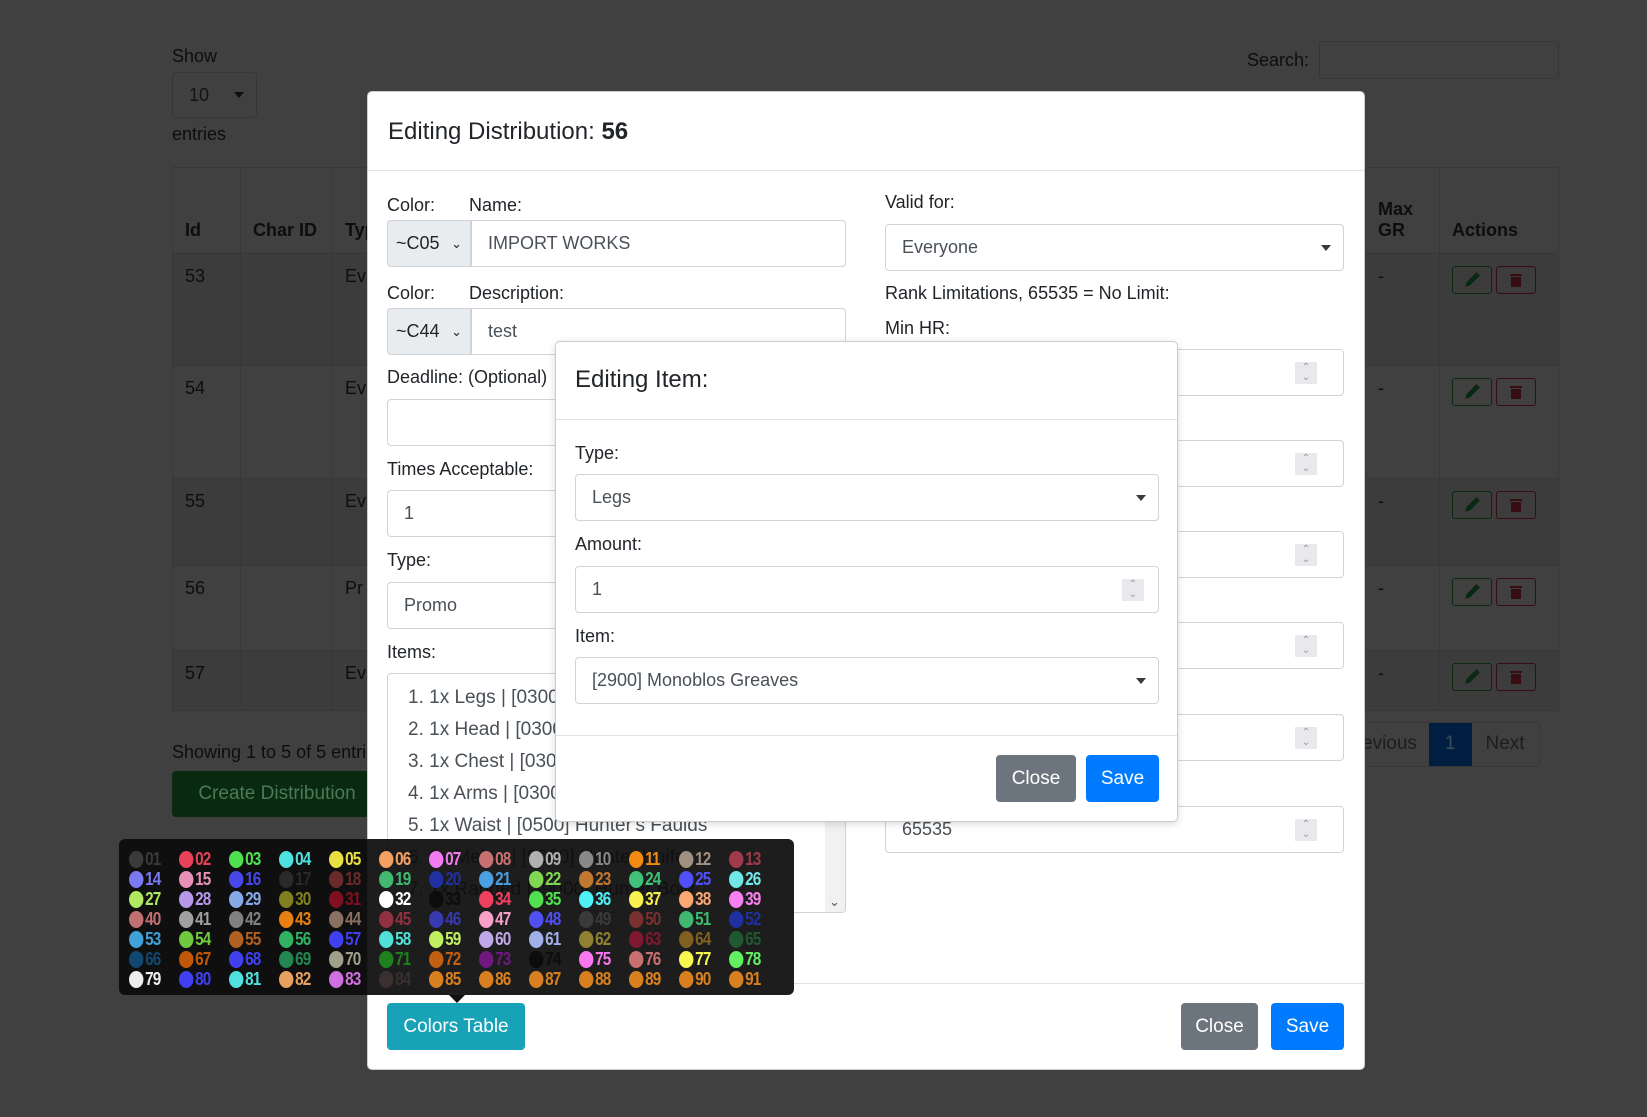 This screenshot has width=1647, height=1117. Describe the element at coordinates (550, 939) in the screenshot. I see `color-code: 61` at that location.